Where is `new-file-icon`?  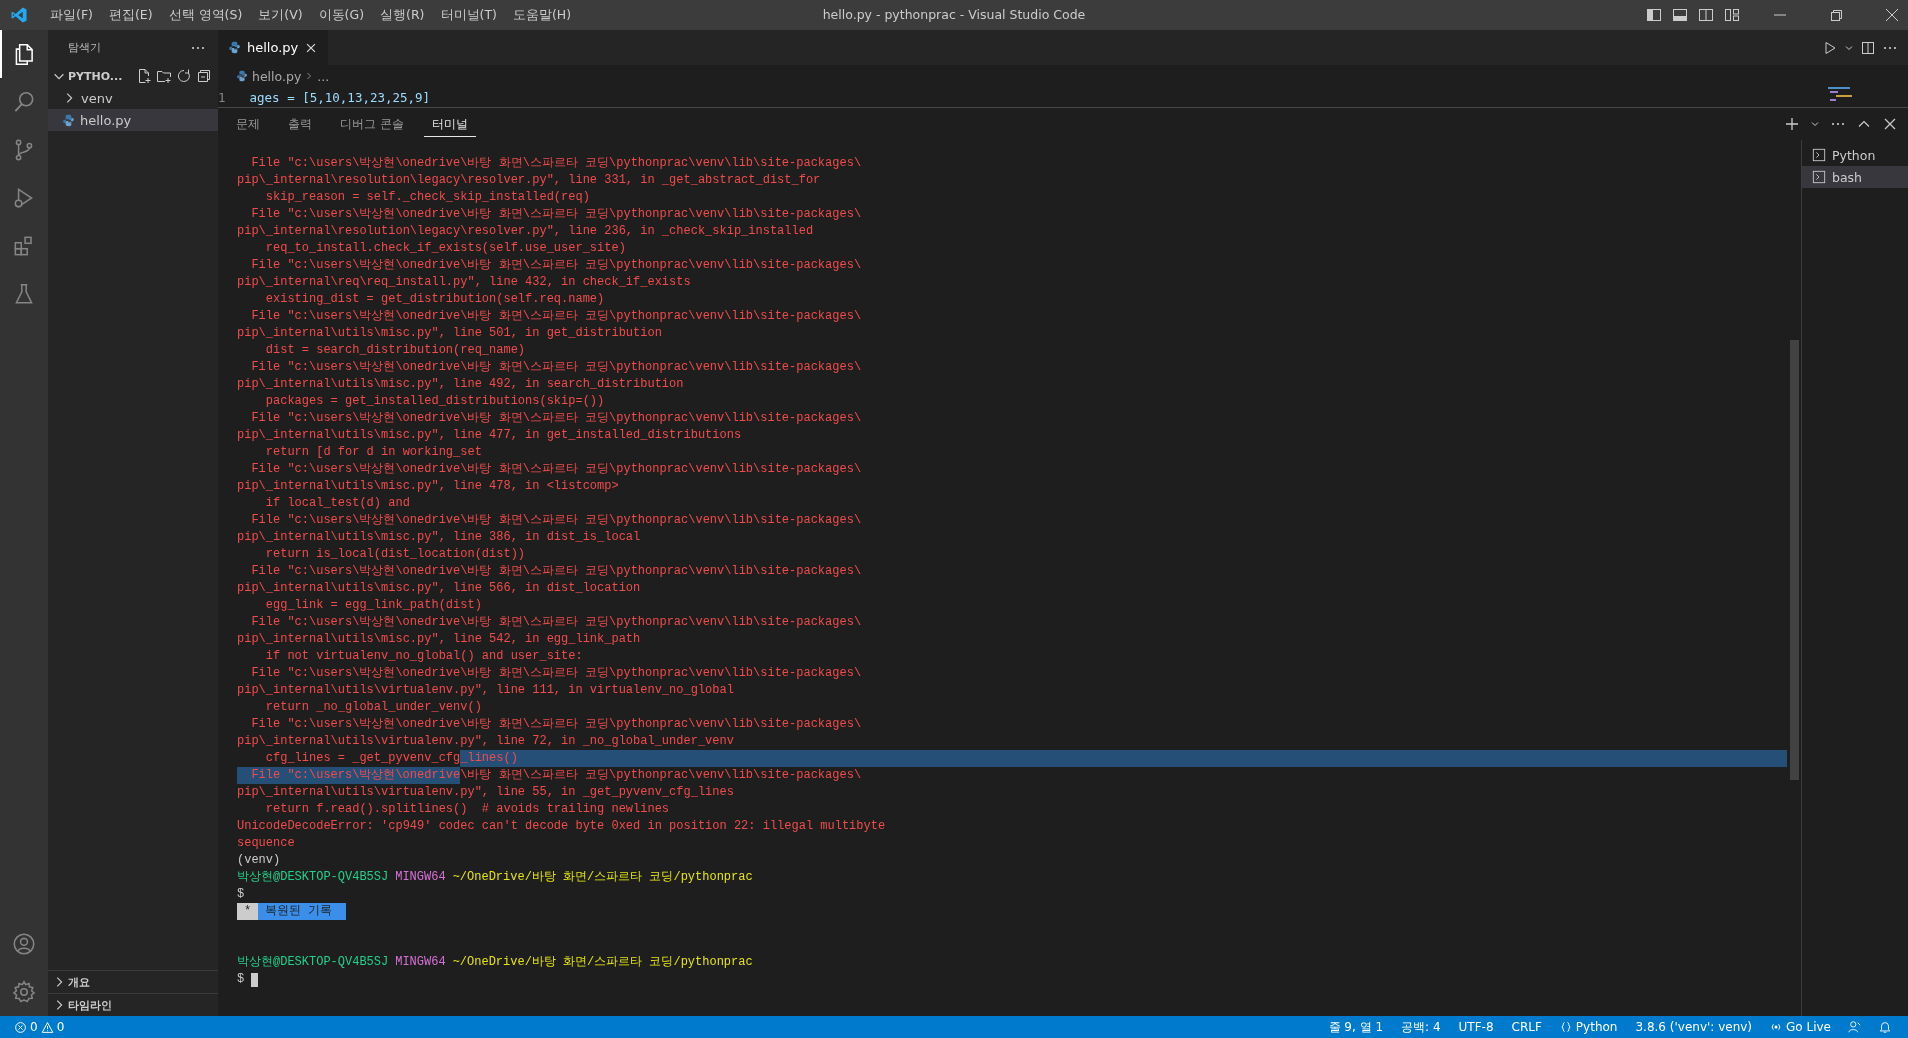
new-file-icon is located at coordinates (144, 76).